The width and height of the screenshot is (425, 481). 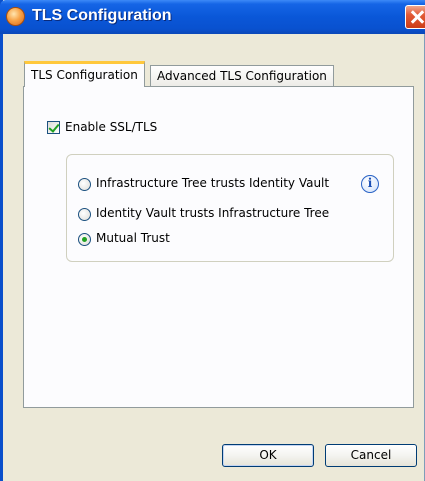 I want to click on radio-mutual-trust-label: Mutual Trust, so click(x=133, y=238).